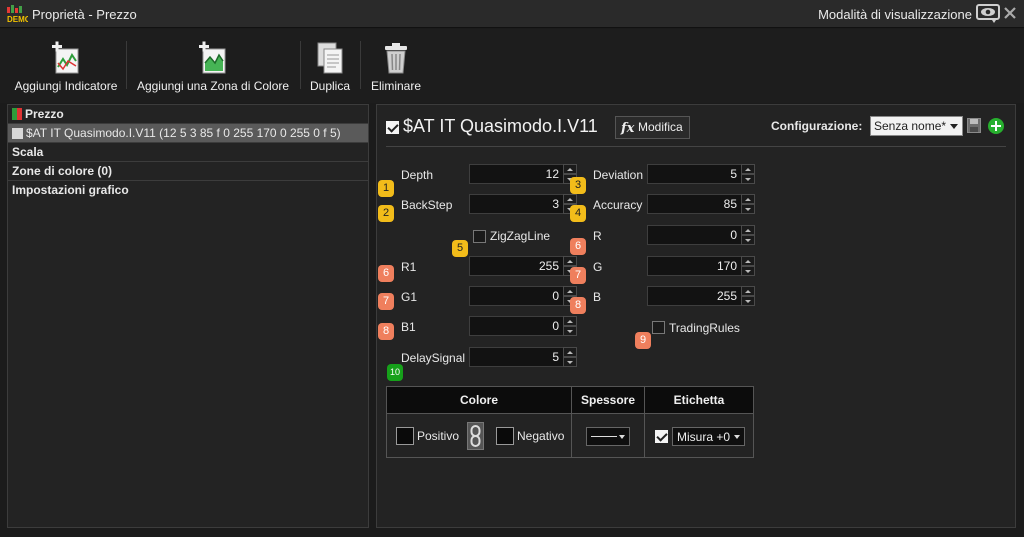 This screenshot has height=537, width=1024. I want to click on r1-increment-button, so click(570, 261).